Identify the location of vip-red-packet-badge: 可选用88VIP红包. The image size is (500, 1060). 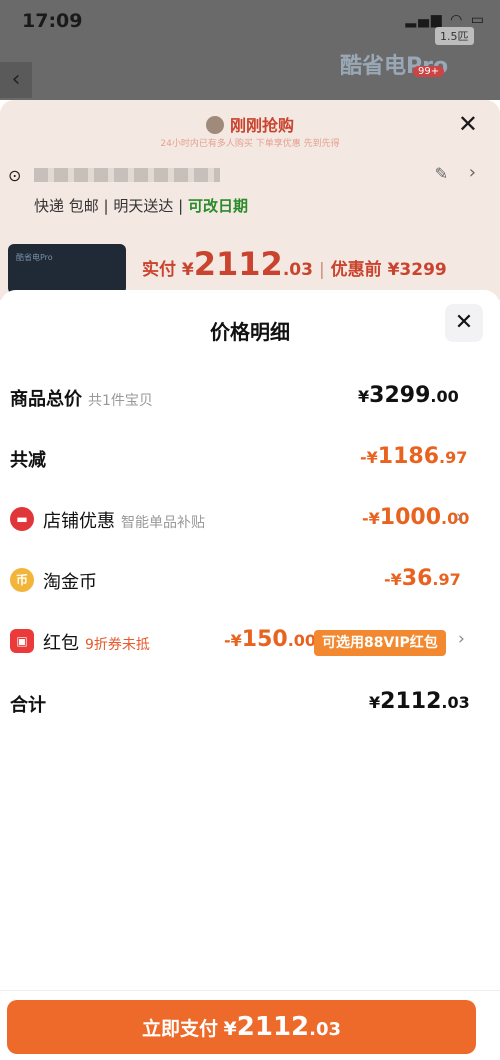
(380, 643).